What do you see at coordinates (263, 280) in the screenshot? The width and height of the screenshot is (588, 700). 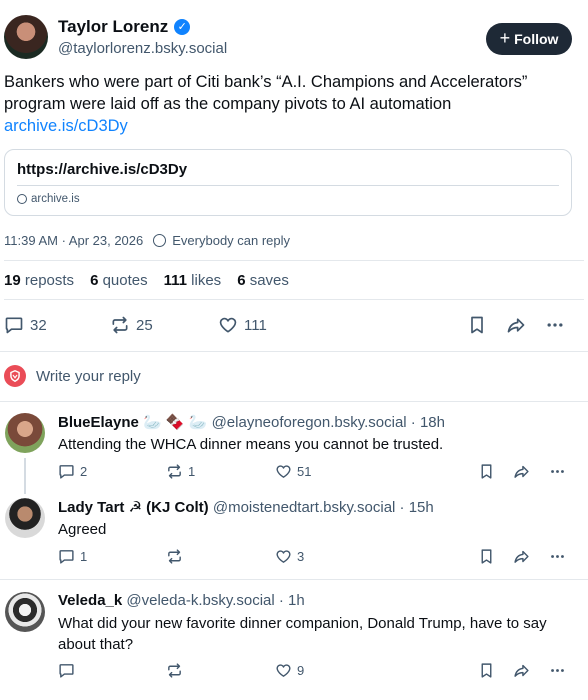 I see `saves-stat: 6 saves` at bounding box center [263, 280].